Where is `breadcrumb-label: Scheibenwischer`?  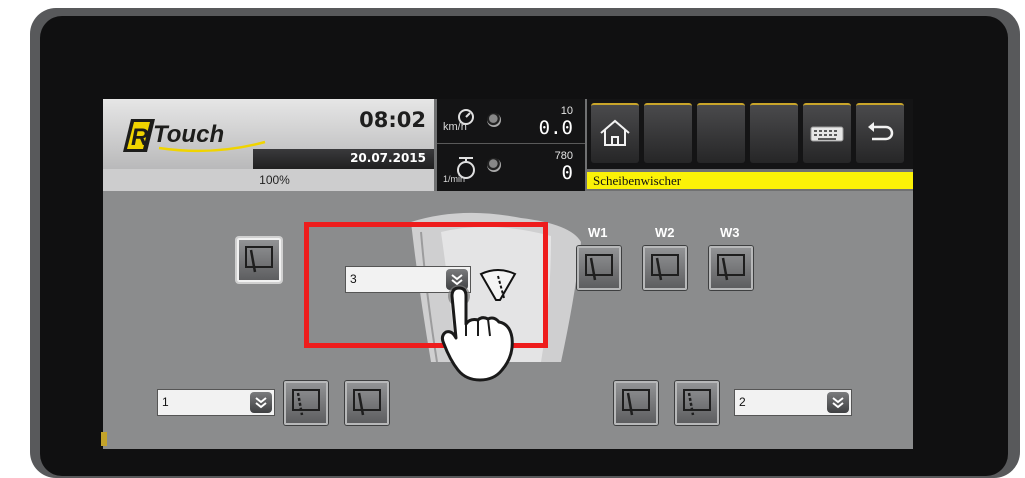
breadcrumb-label: Scheibenwischer is located at coordinates (637, 180).